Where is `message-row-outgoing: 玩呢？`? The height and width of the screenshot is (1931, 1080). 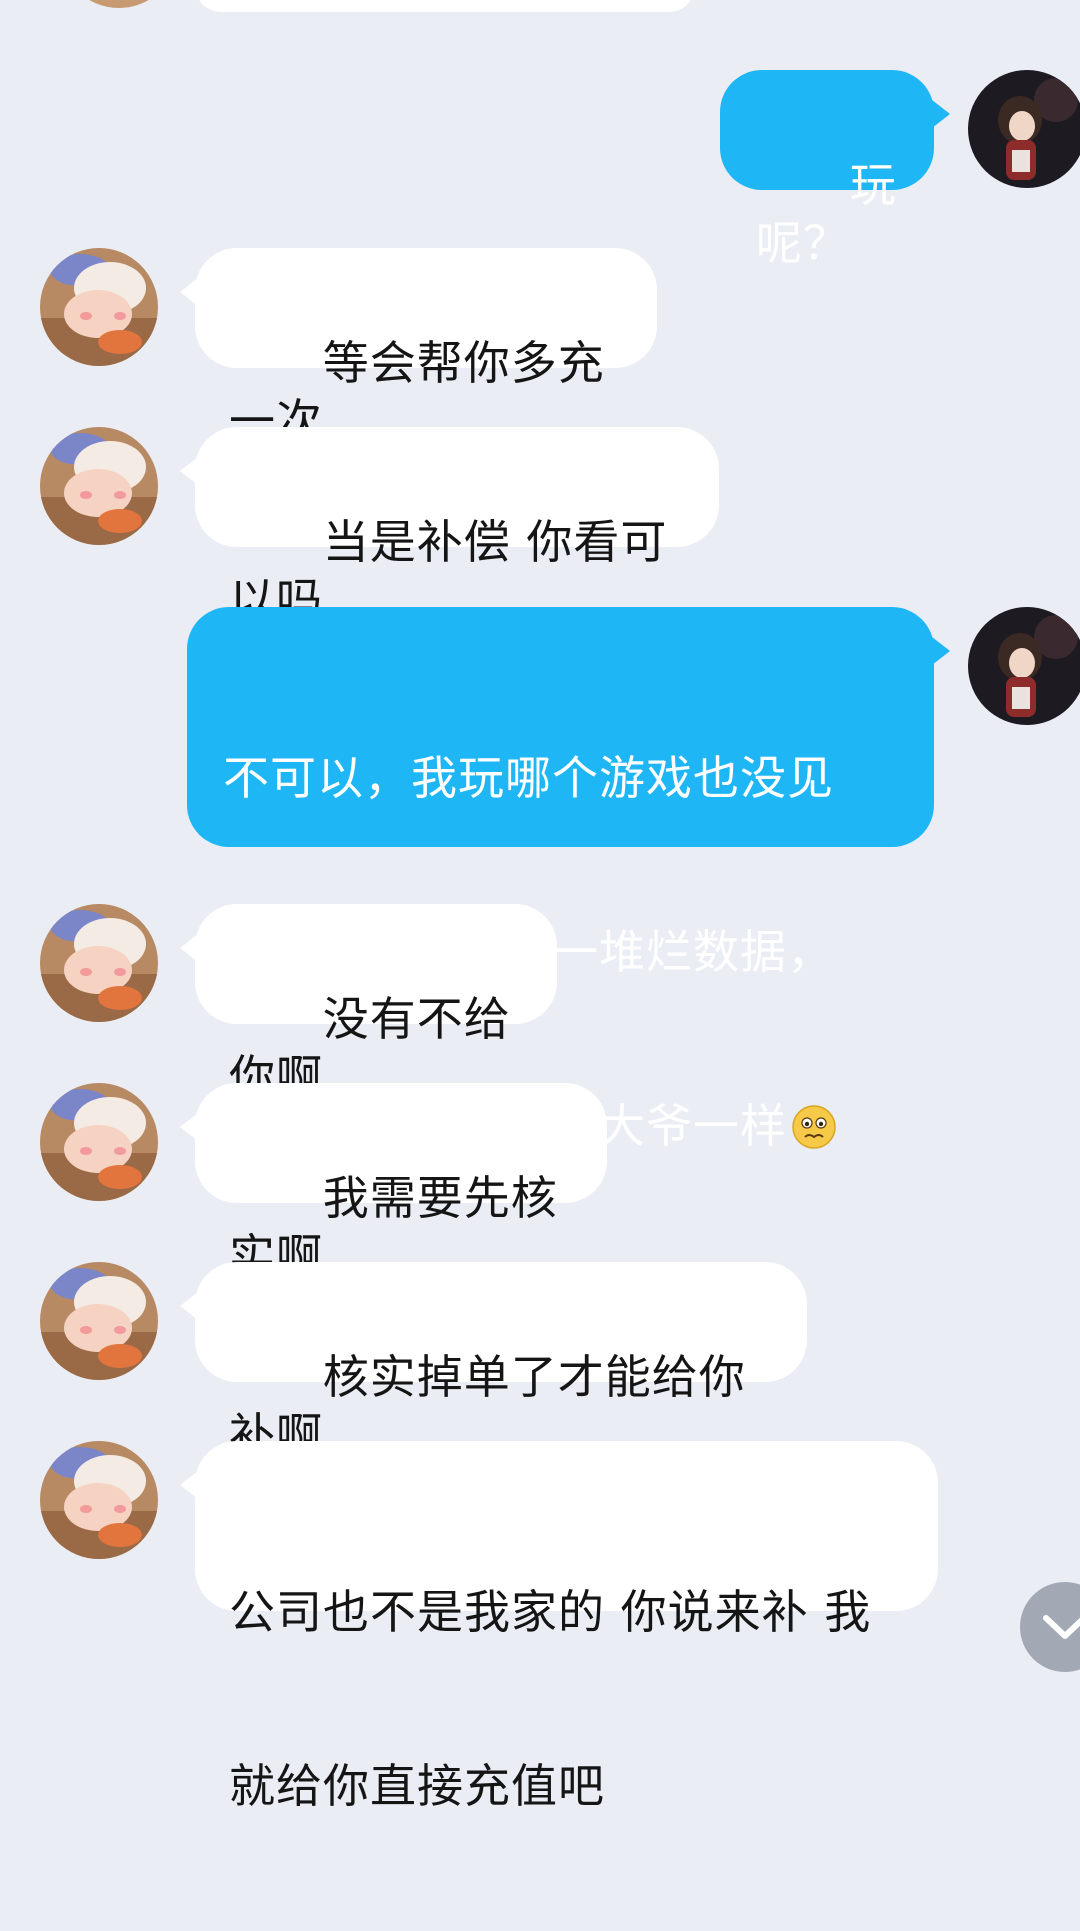
message-row-outgoing: 玩呢？ is located at coordinates (540, 170).